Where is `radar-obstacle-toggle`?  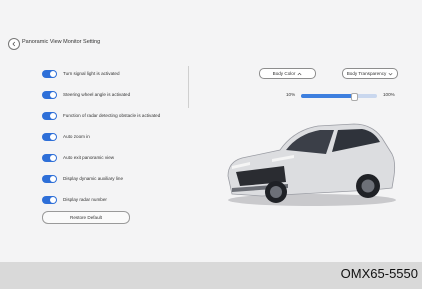
radar-obstacle-toggle is located at coordinates (49, 115).